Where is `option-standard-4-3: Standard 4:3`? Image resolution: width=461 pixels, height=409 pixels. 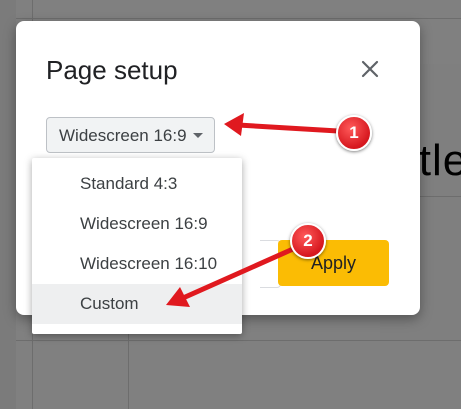 option-standard-4-3: Standard 4:3 is located at coordinates (137, 184).